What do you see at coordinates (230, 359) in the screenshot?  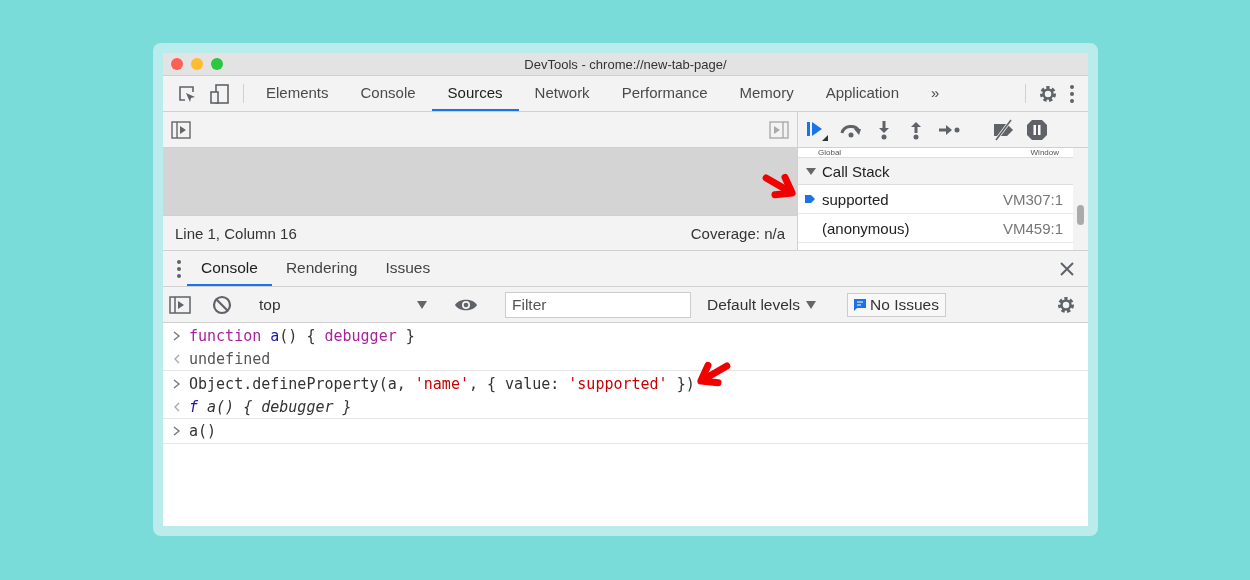 I see `result-text: undefined` at bounding box center [230, 359].